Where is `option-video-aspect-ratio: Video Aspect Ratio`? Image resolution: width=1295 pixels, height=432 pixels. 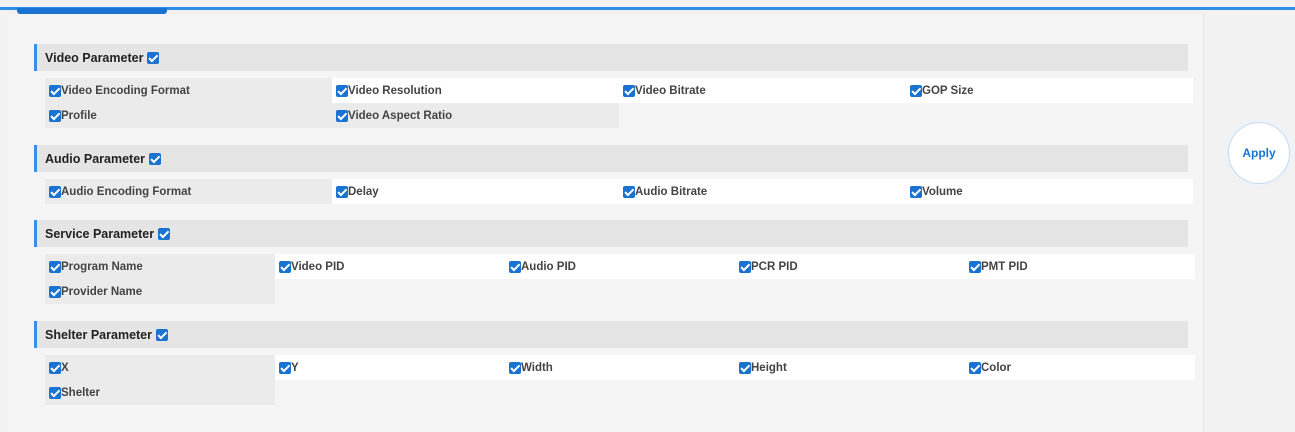 option-video-aspect-ratio: Video Aspect Ratio is located at coordinates (475, 115).